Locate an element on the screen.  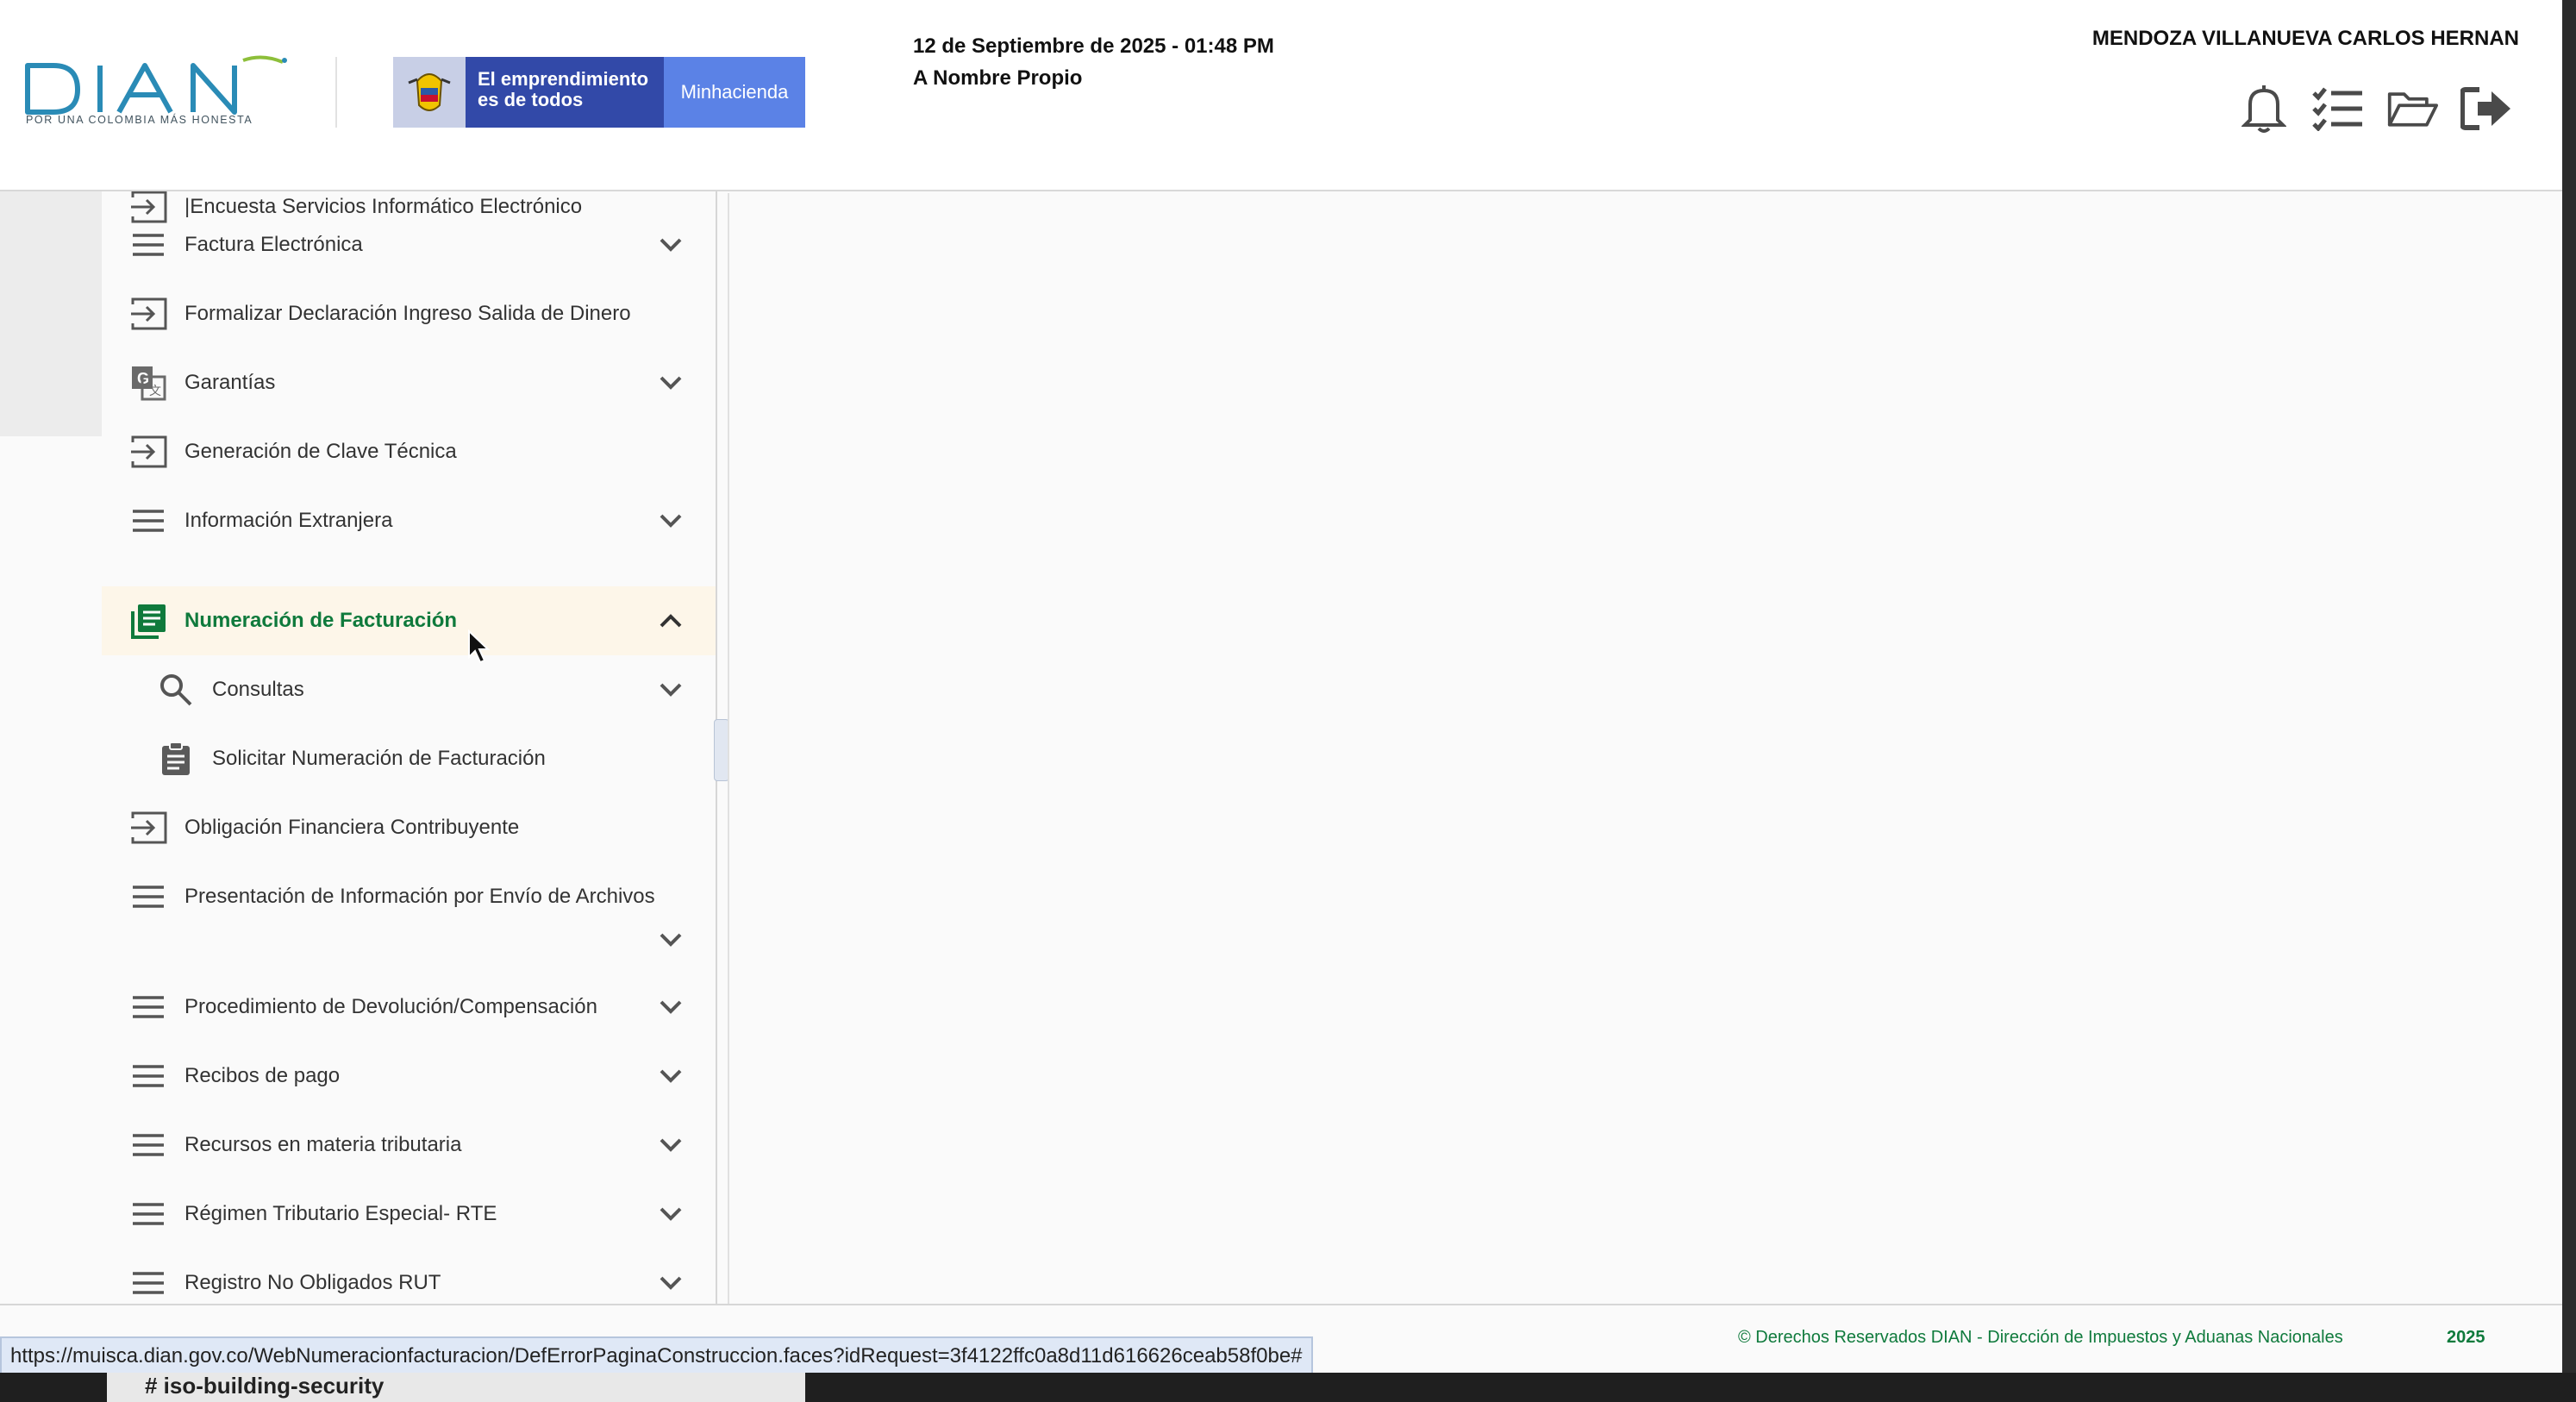
chevron-up-icon is located at coordinates (671, 621).